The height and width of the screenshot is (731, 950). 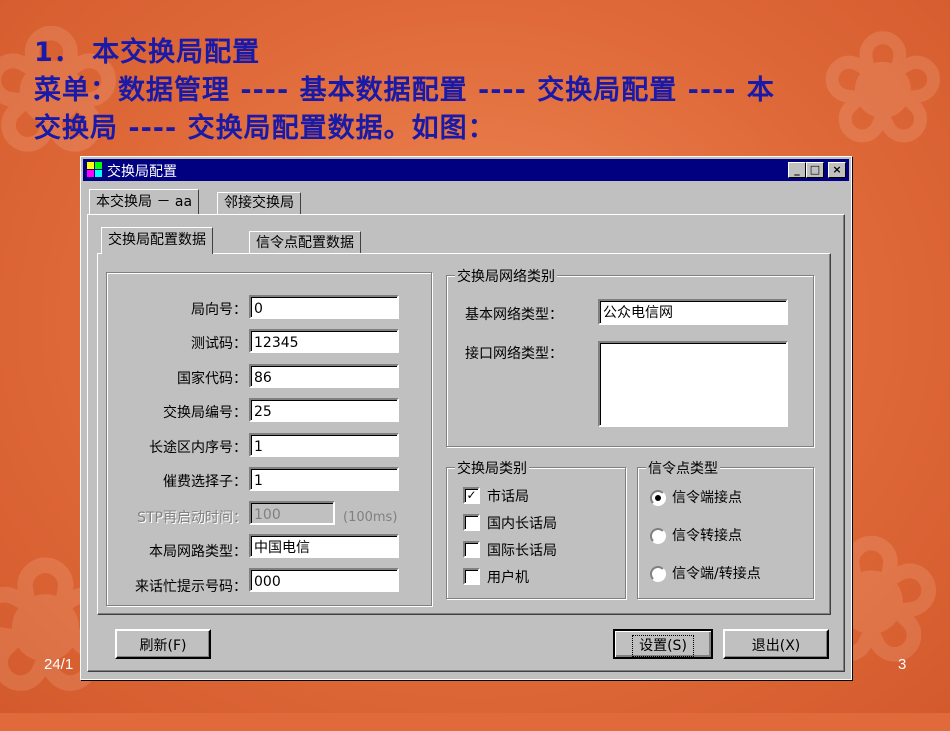 I want to click on domestic-toll-label: 国内长话局, so click(x=522, y=524).